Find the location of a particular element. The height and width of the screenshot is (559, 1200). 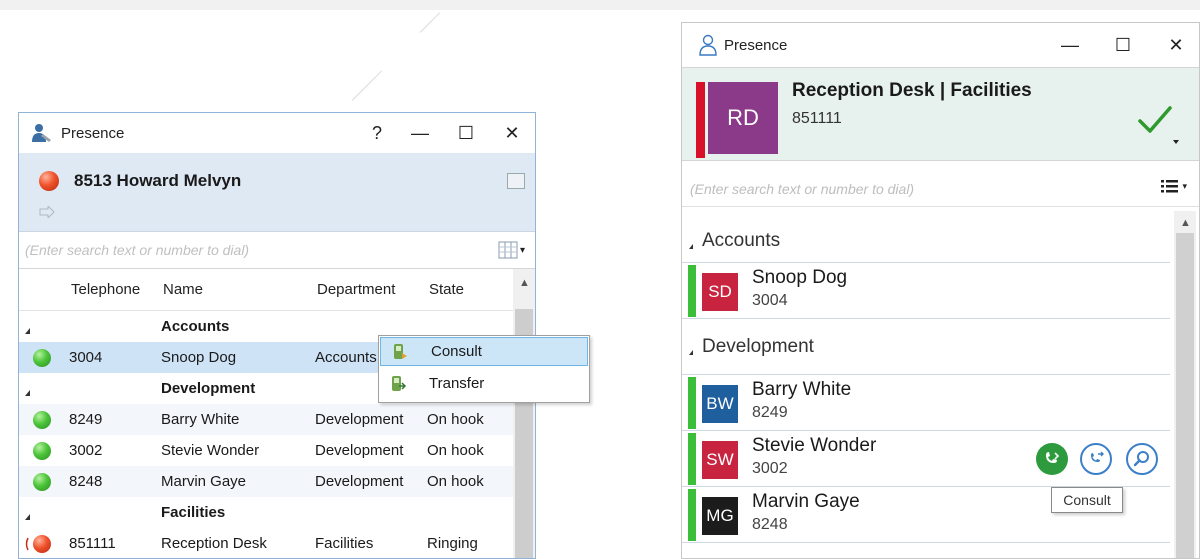

help-button: ? is located at coordinates (377, 133).